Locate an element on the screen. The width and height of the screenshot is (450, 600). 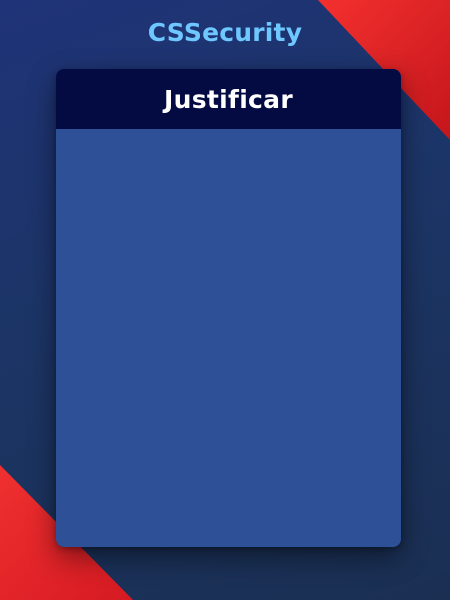
brand-title: CSSecurity is located at coordinates (225, 32).